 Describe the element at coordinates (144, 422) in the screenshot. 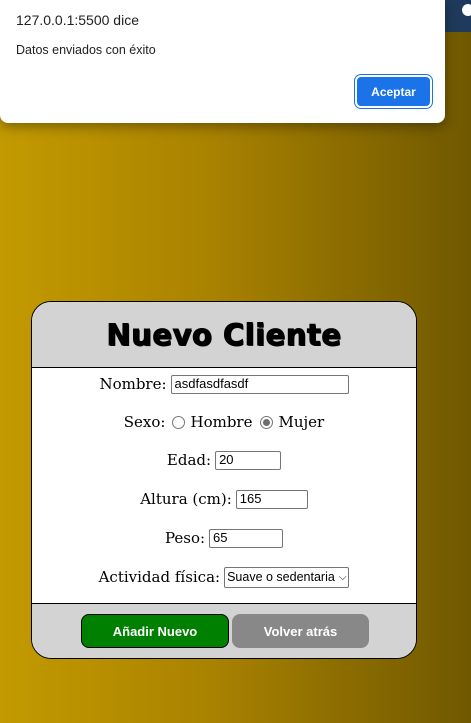

I see `sexo-label: Sexo:` at that location.